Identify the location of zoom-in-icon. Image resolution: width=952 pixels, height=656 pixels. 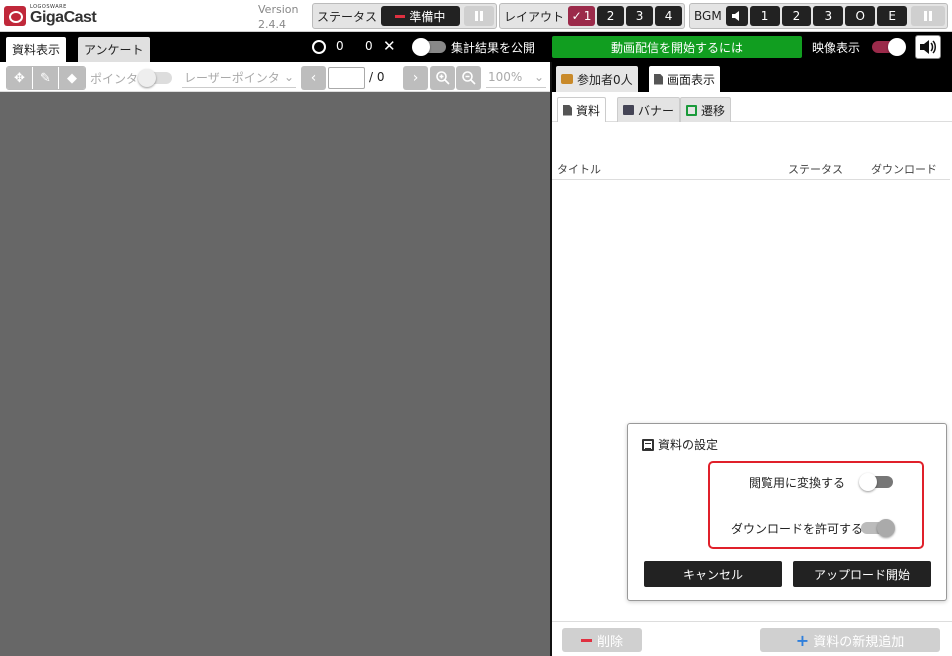
(442, 78).